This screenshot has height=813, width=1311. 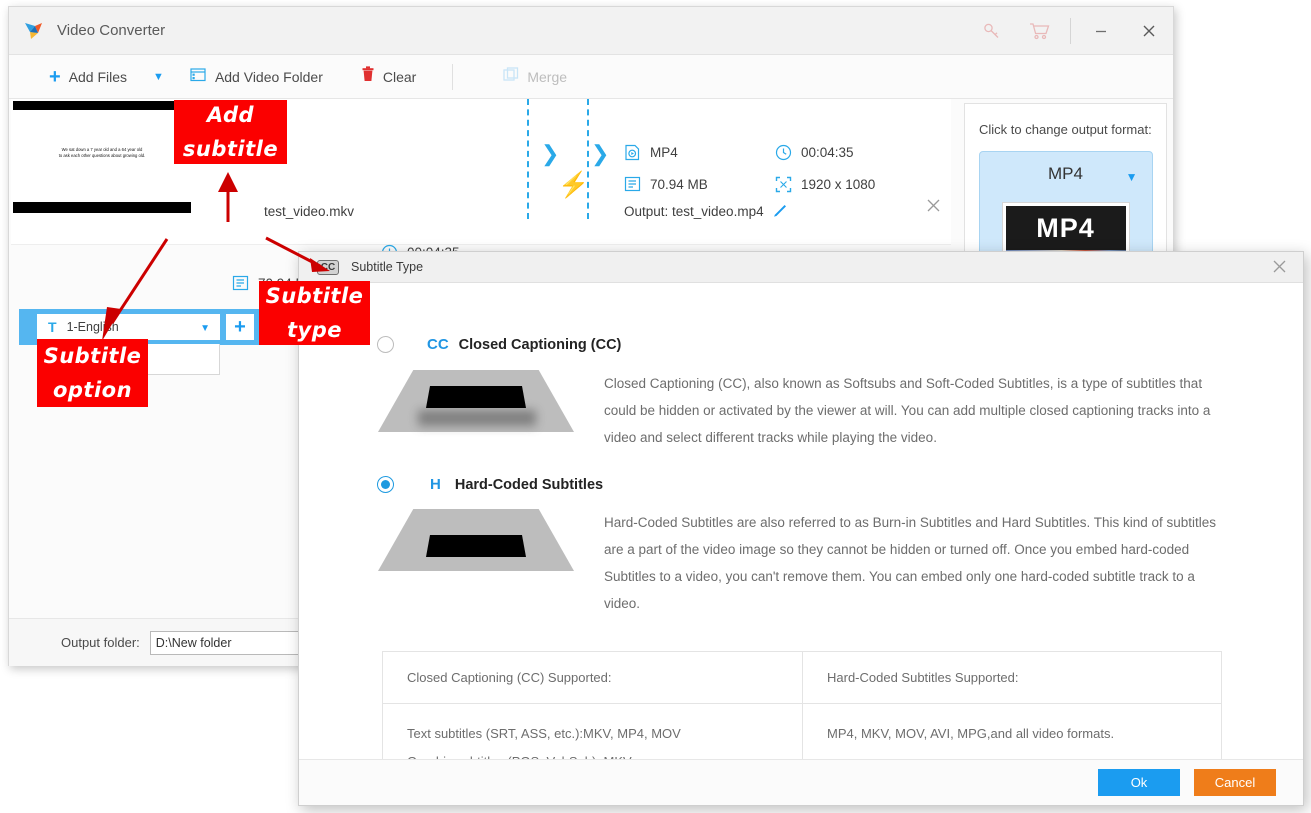 What do you see at coordinates (783, 184) in the screenshot?
I see `resolution-icon` at bounding box center [783, 184].